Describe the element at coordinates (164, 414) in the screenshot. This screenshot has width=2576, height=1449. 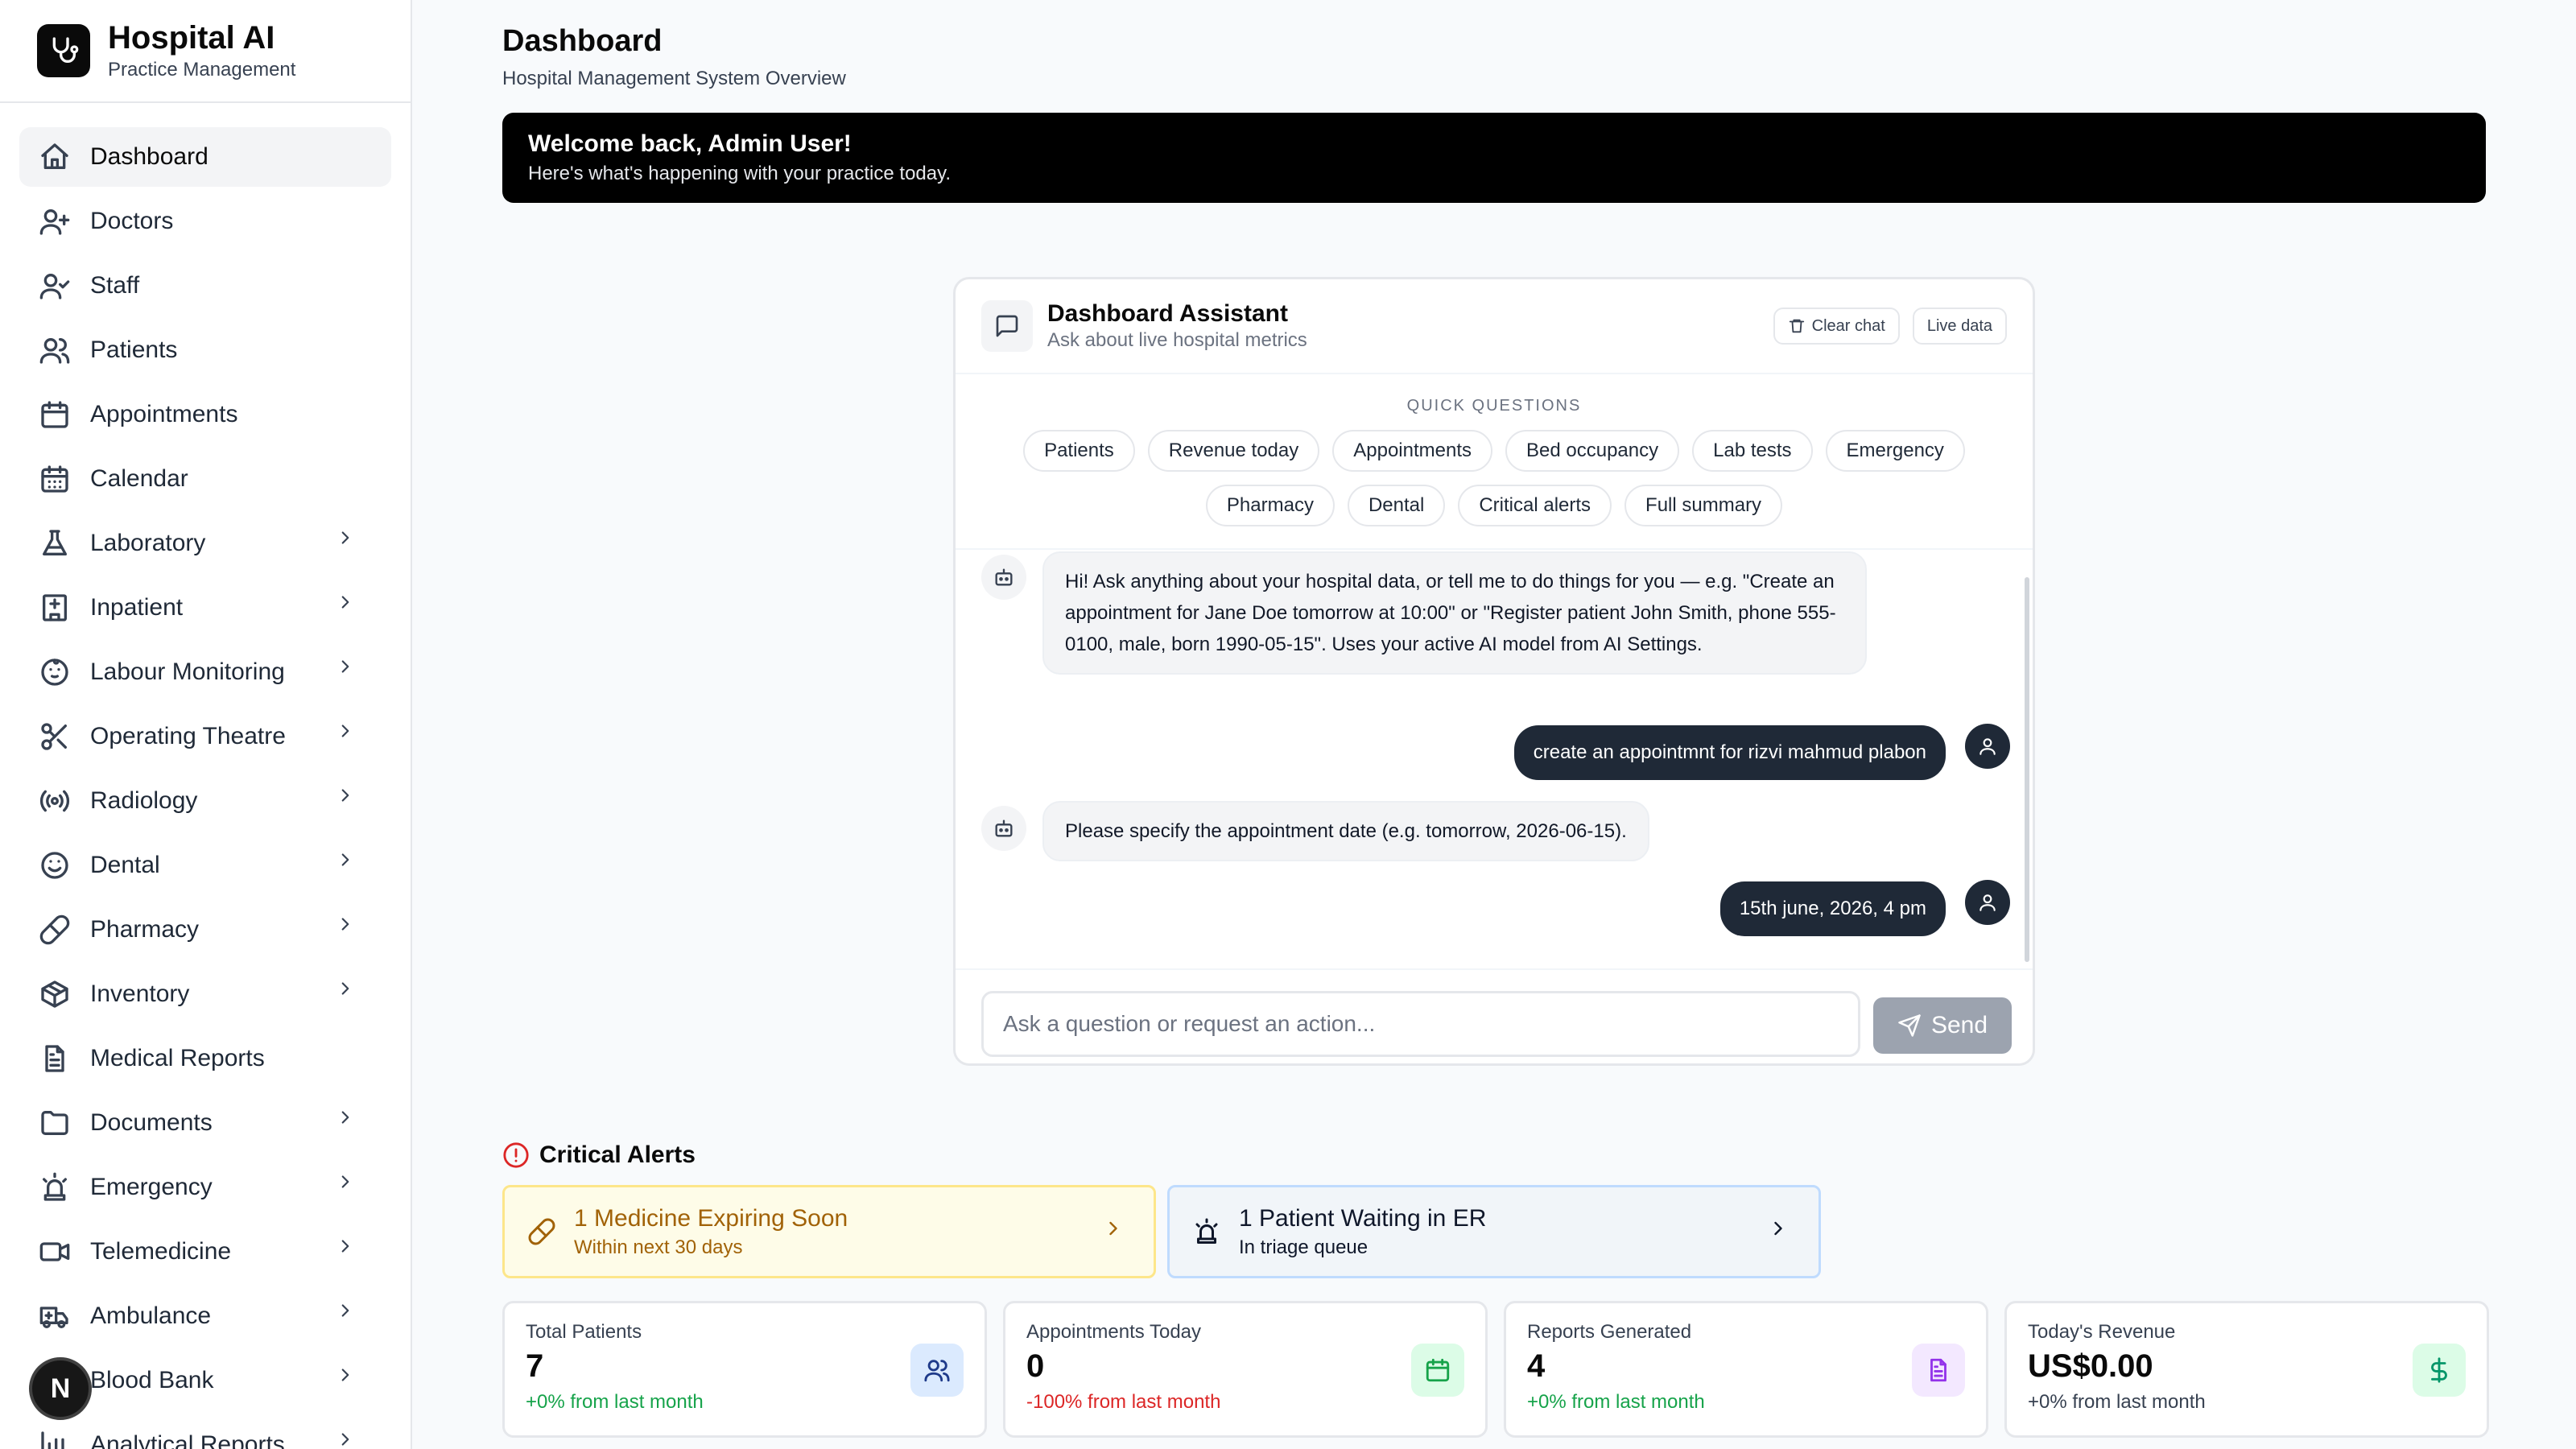
I see `sidebar-item-label: Appointments` at that location.